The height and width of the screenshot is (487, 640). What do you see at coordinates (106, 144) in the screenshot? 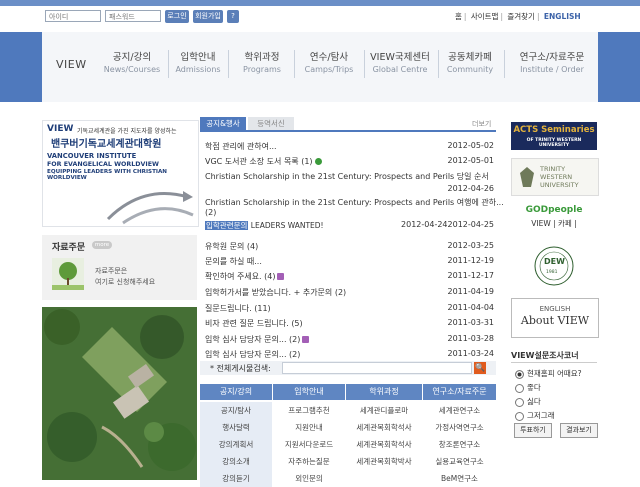
I see `banner-title: 밴쿠버기독교세계관대학원` at bounding box center [106, 144].